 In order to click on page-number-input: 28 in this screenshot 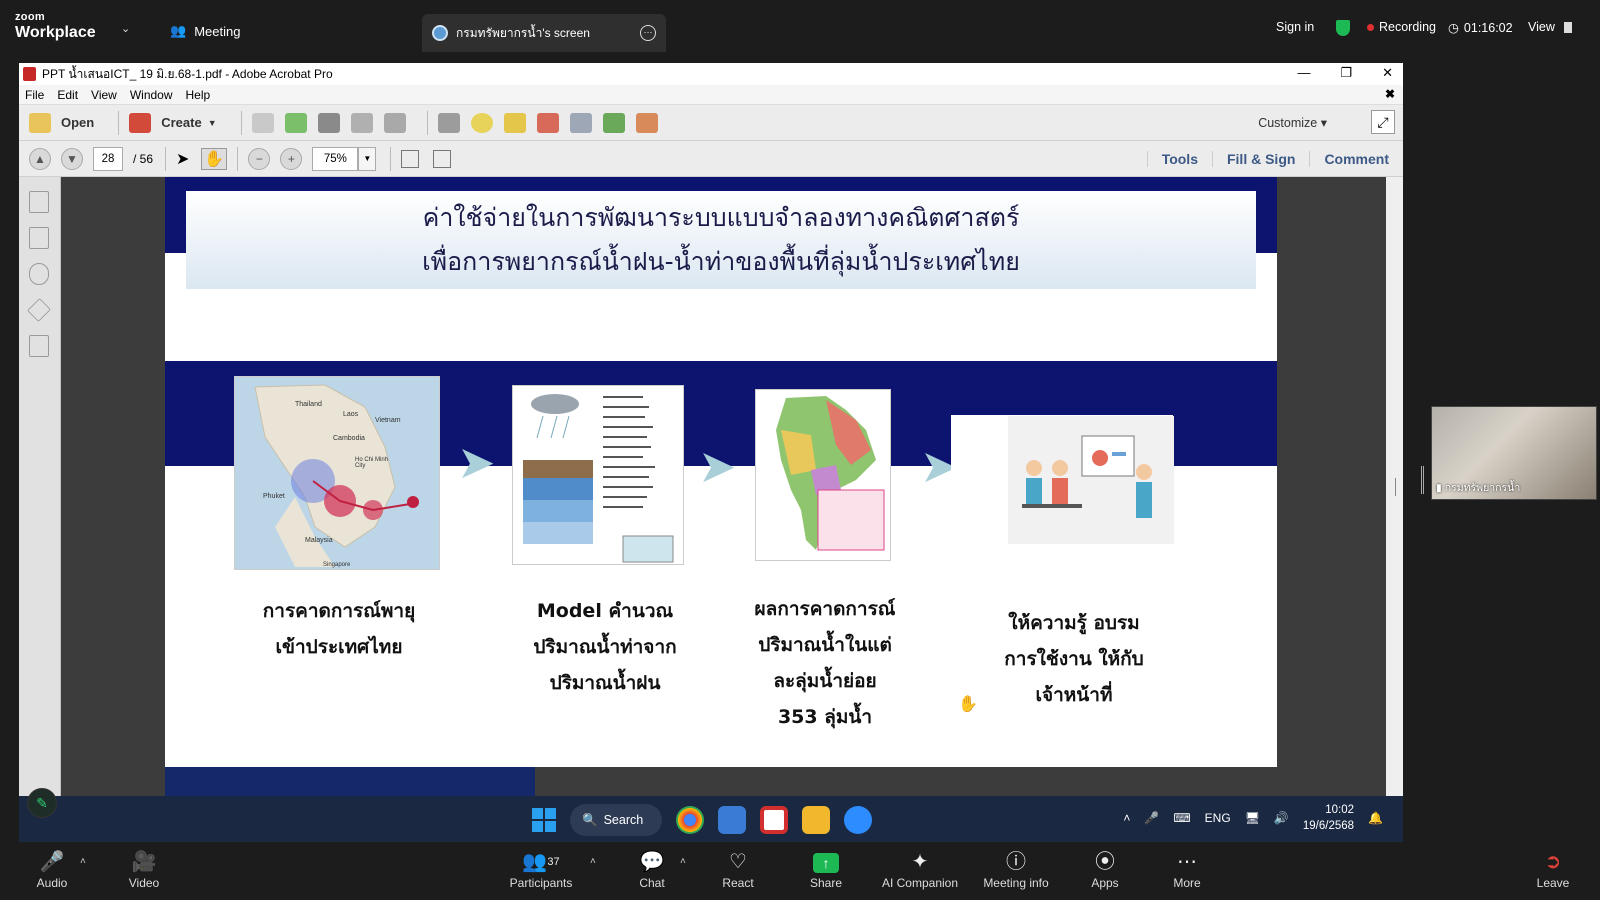, I will do `click(108, 158)`.